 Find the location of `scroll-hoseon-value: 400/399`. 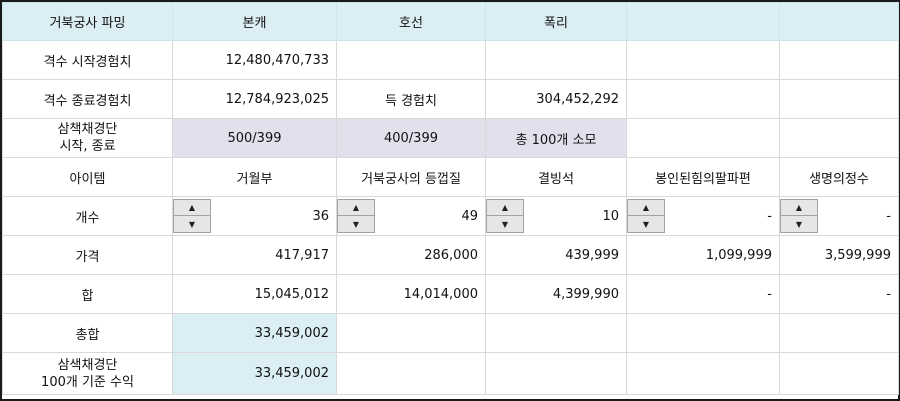

scroll-hoseon-value: 400/399 is located at coordinates (411, 138).